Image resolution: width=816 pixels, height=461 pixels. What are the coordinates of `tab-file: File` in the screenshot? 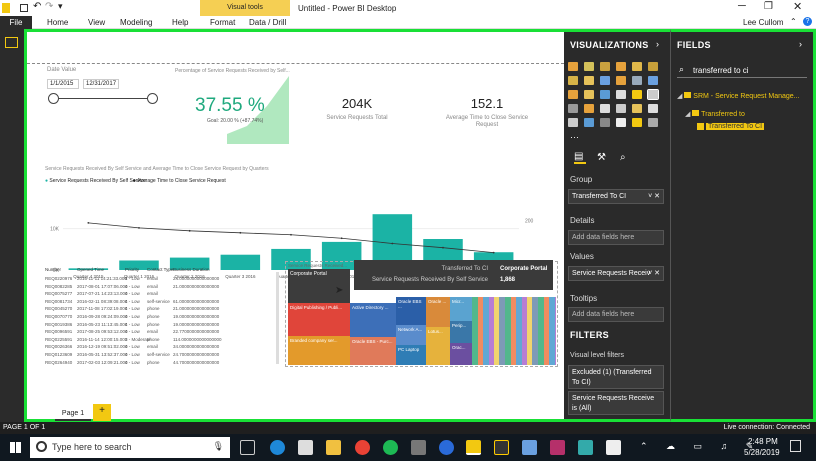 It's located at (16, 22).